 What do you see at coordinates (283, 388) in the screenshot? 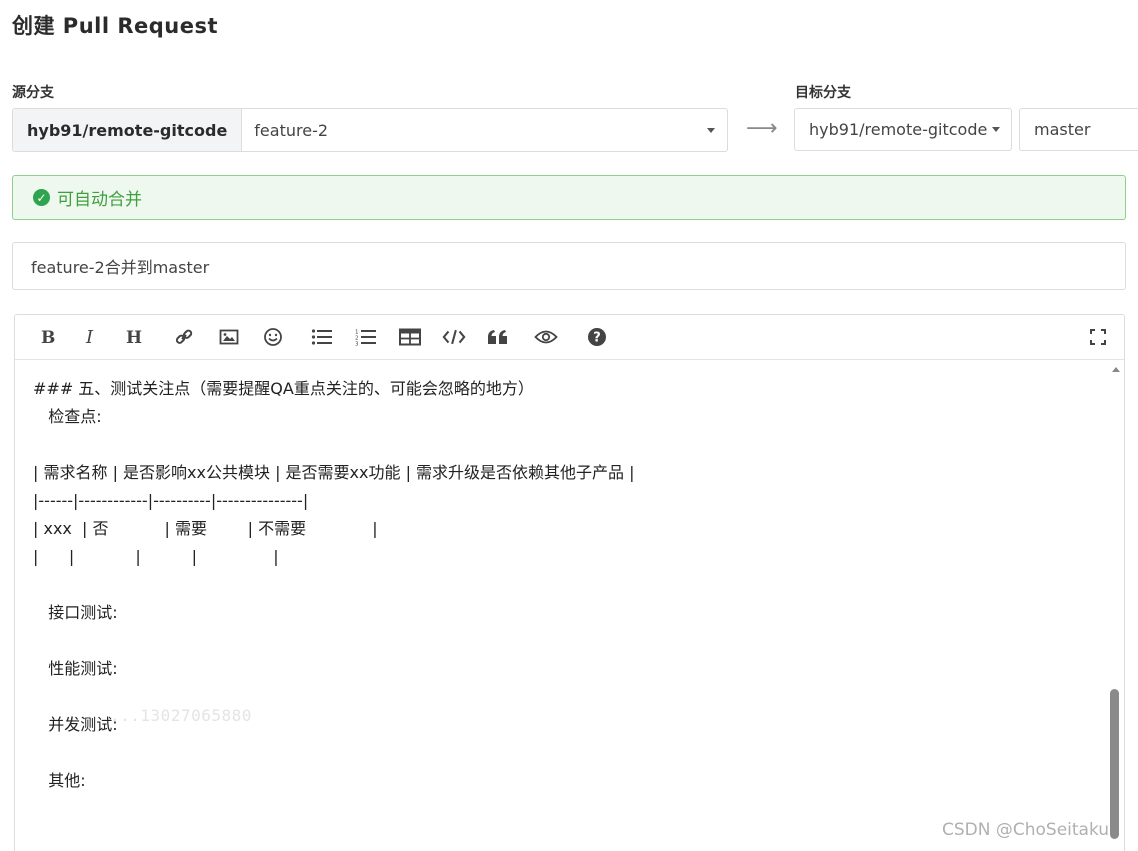
I see `editor-line: ### 五、测试关注点（需要提醒QA重点关注的、可能会忽略的地方）` at bounding box center [283, 388].